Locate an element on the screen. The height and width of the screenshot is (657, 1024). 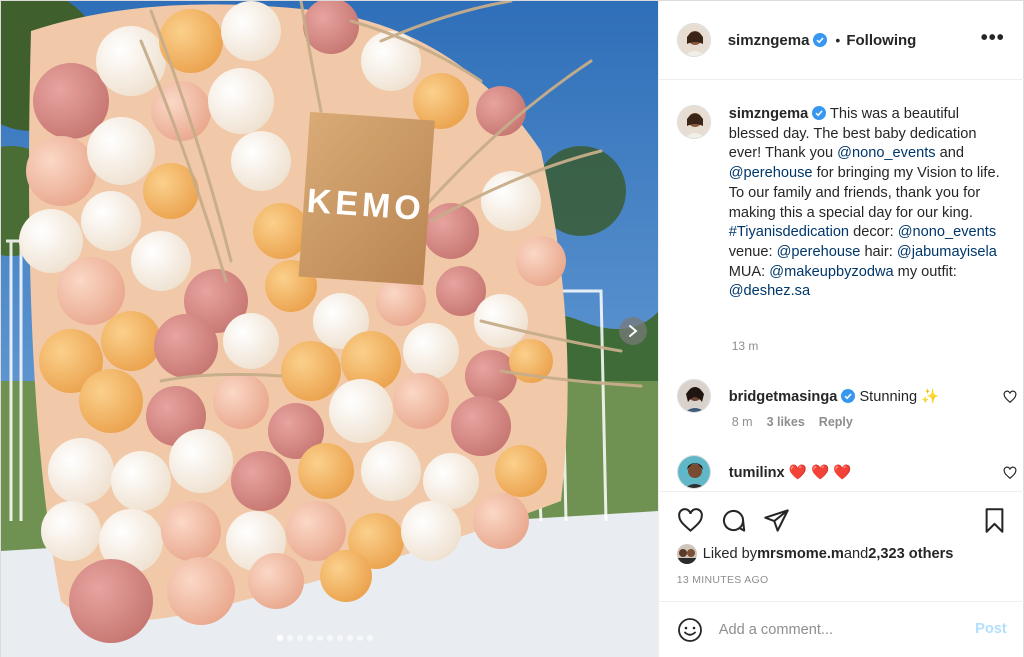
post-comment-button: Post is located at coordinates (991, 629).